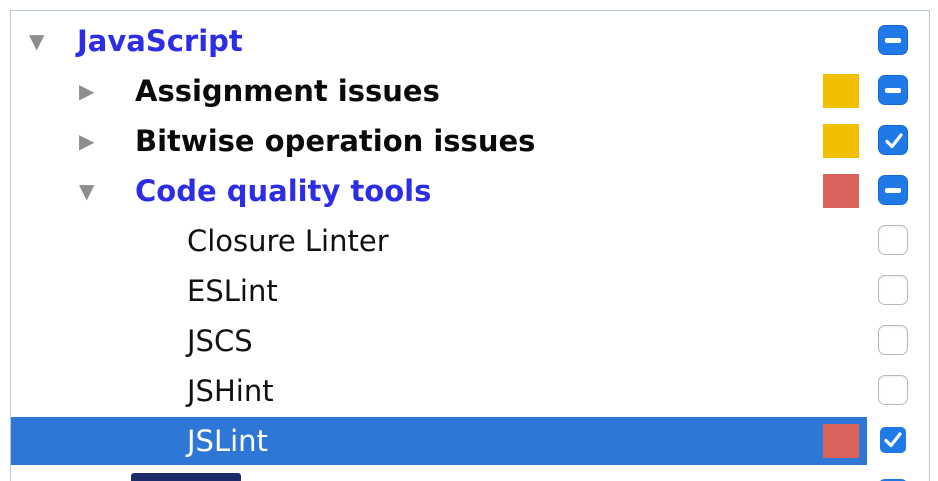 Image resolution: width=938 pixels, height=481 pixels. What do you see at coordinates (283, 191) in the screenshot?
I see `tree-node-label: Code quality tools` at bounding box center [283, 191].